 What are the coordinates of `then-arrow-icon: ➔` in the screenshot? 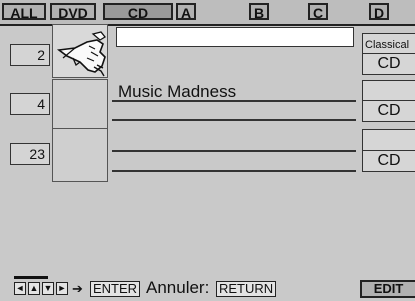 It's located at (77, 288).